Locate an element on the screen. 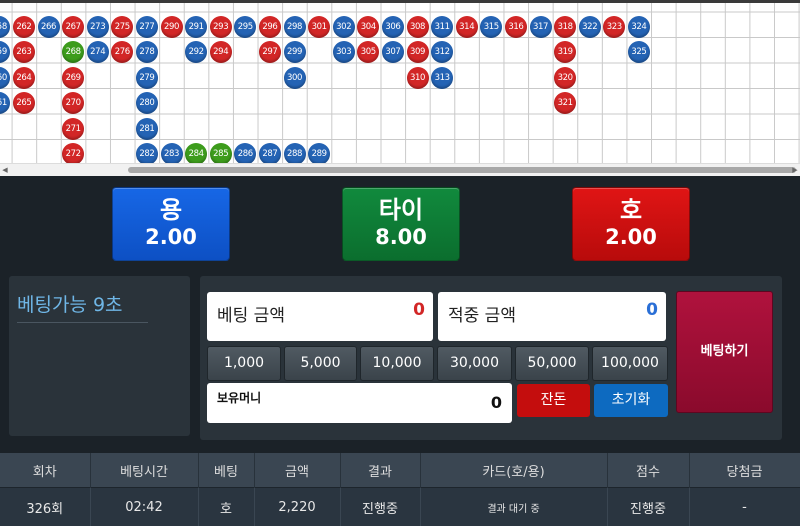 Image resolution: width=800 pixels, height=526 pixels. roadmap-bead: 318 is located at coordinates (565, 27).